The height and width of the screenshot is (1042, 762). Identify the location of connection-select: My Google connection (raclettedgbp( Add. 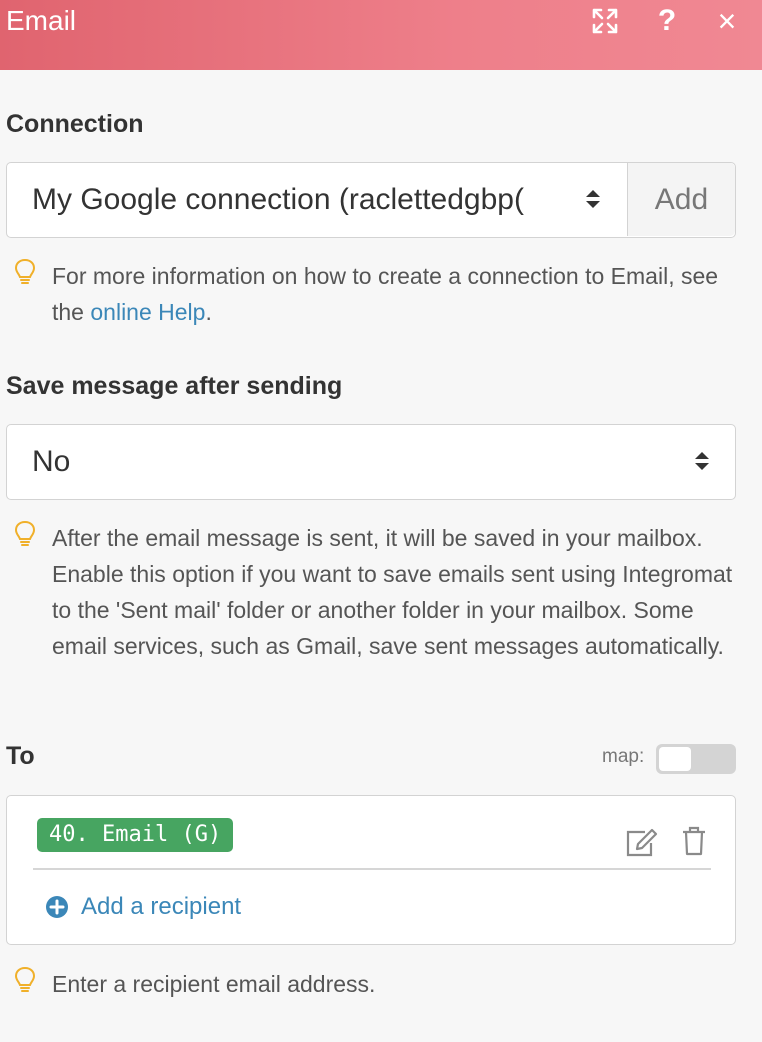
(371, 200).